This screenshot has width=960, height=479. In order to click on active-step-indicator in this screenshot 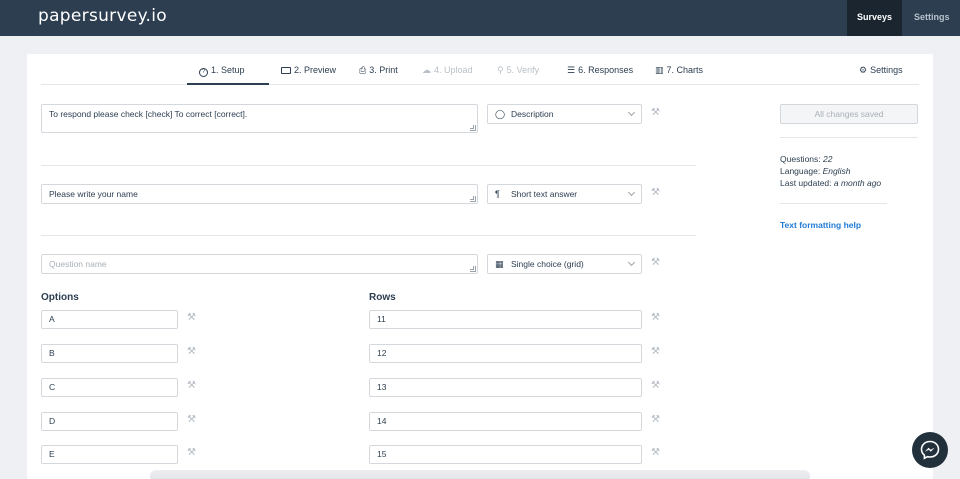, I will do `click(228, 84)`.